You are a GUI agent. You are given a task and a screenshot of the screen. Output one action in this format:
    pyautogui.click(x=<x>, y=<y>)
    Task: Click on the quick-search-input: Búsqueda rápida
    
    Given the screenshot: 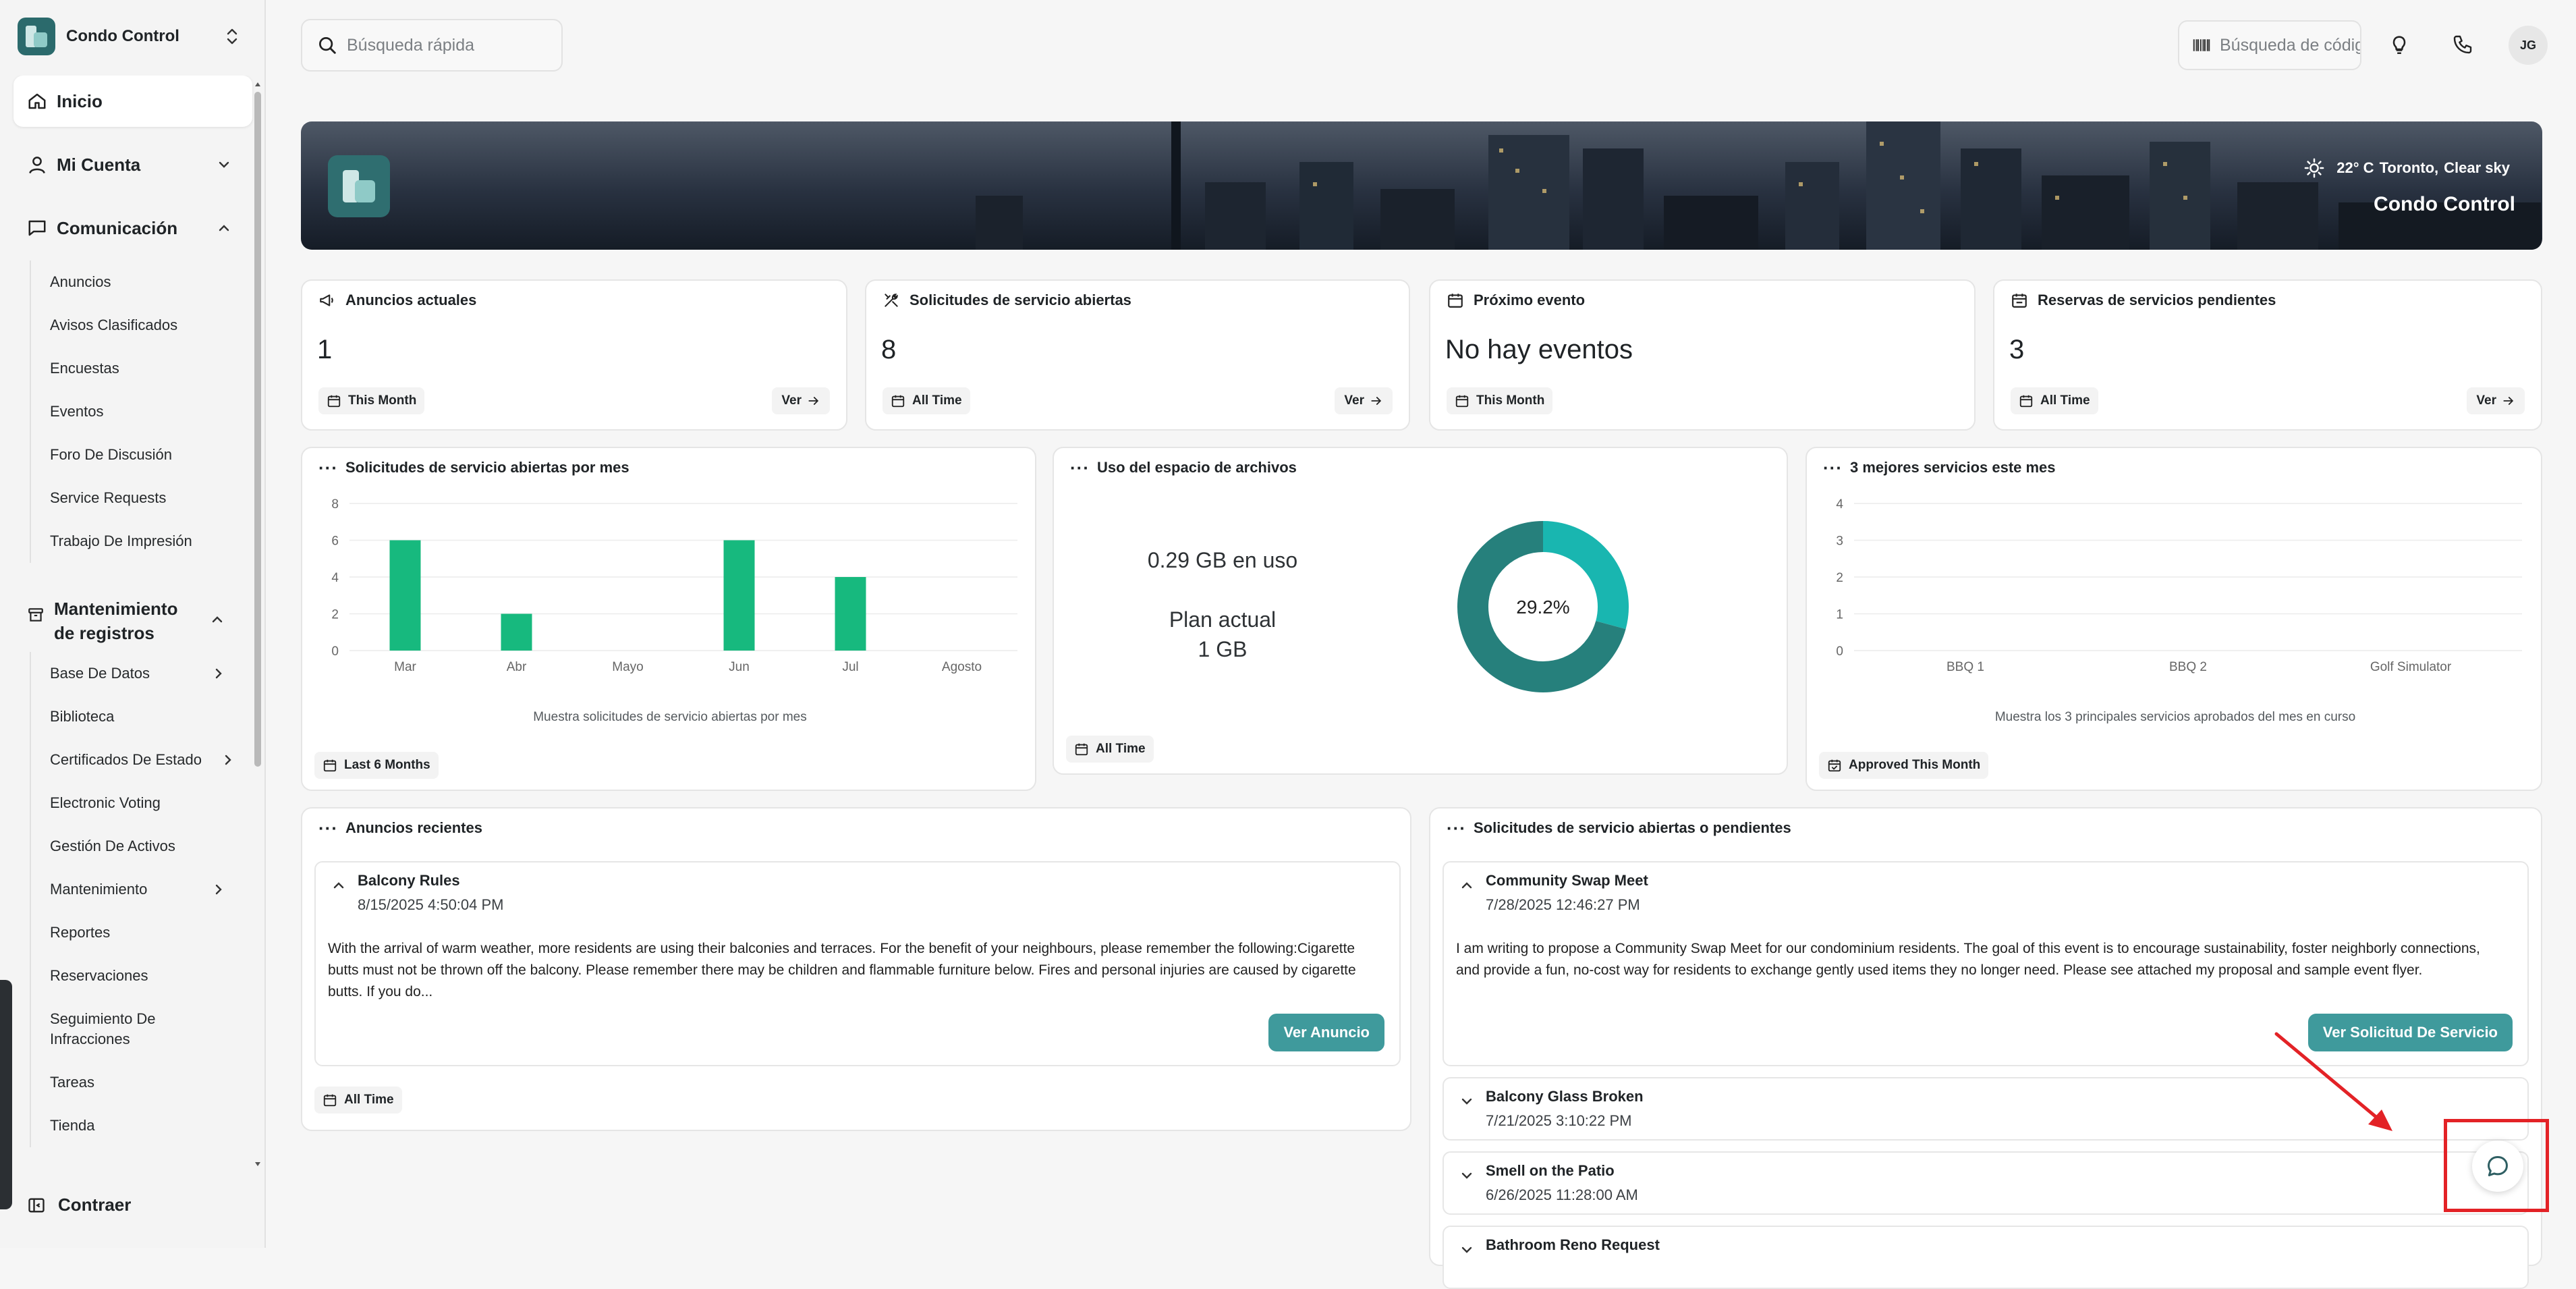 What is the action you would take?
    pyautogui.click(x=432, y=45)
    